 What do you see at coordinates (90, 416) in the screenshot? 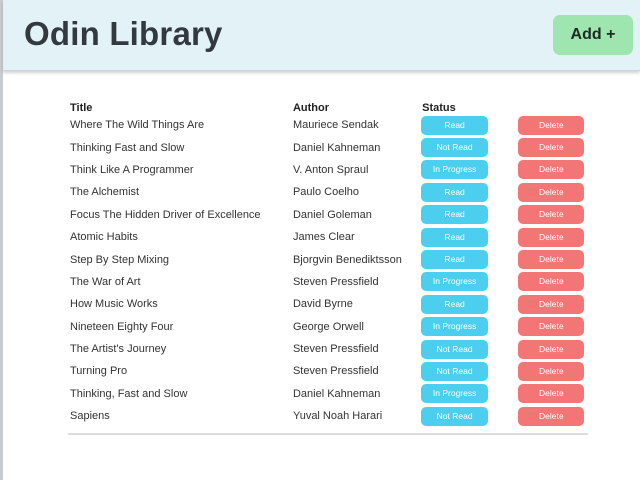
I see `book-title: Sapiens` at bounding box center [90, 416].